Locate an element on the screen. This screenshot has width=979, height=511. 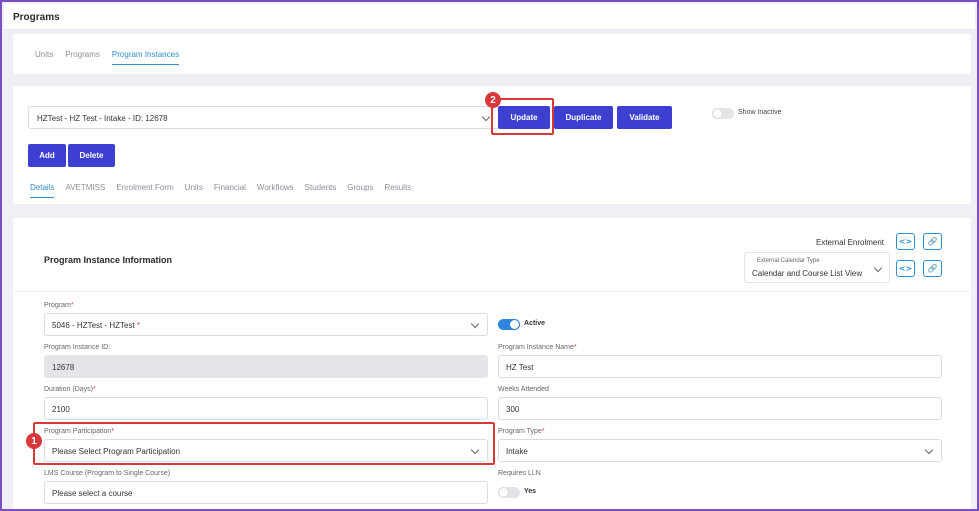
tab-financial: Financial is located at coordinates (230, 190).